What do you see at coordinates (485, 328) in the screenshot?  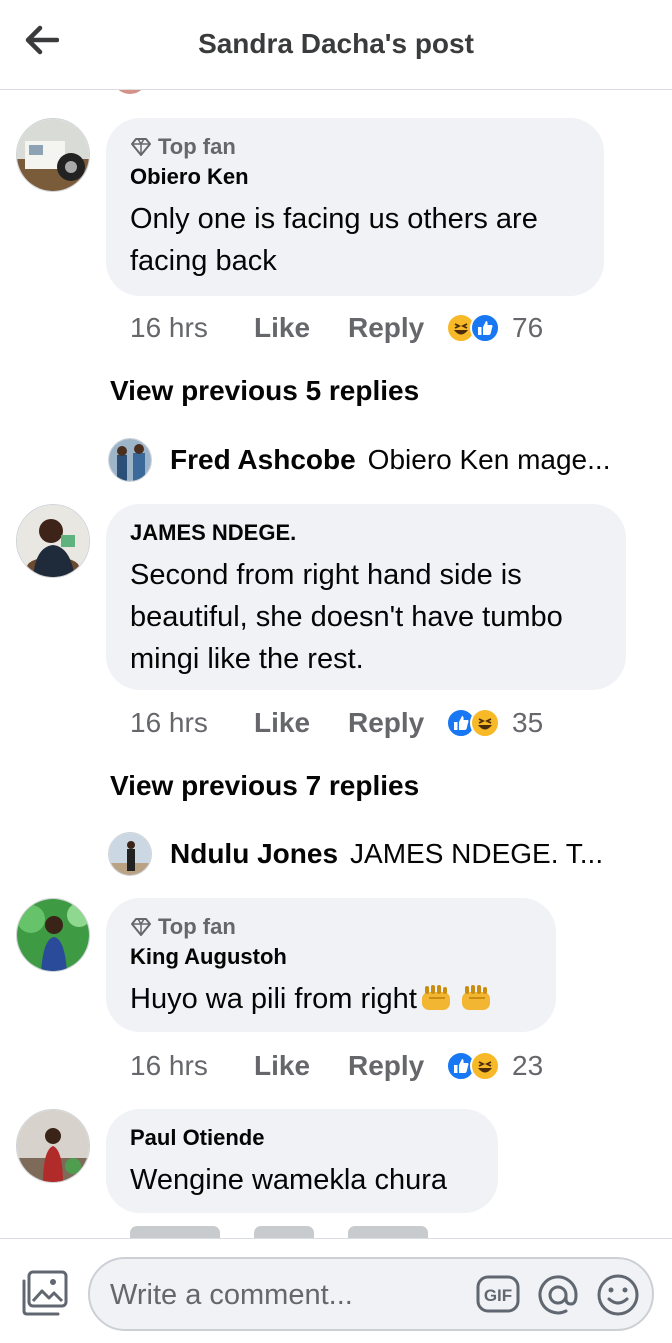 I see `like-reaction-icon` at bounding box center [485, 328].